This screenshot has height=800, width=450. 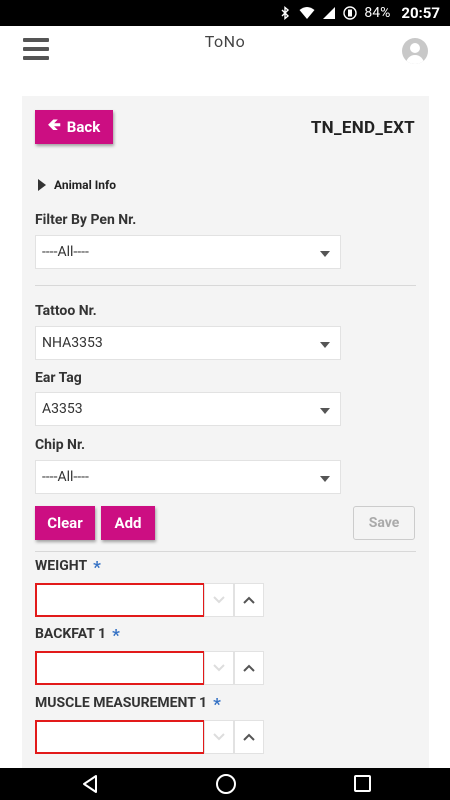 What do you see at coordinates (359, 13) in the screenshot?
I see `status-icons: 84% 20:57` at bounding box center [359, 13].